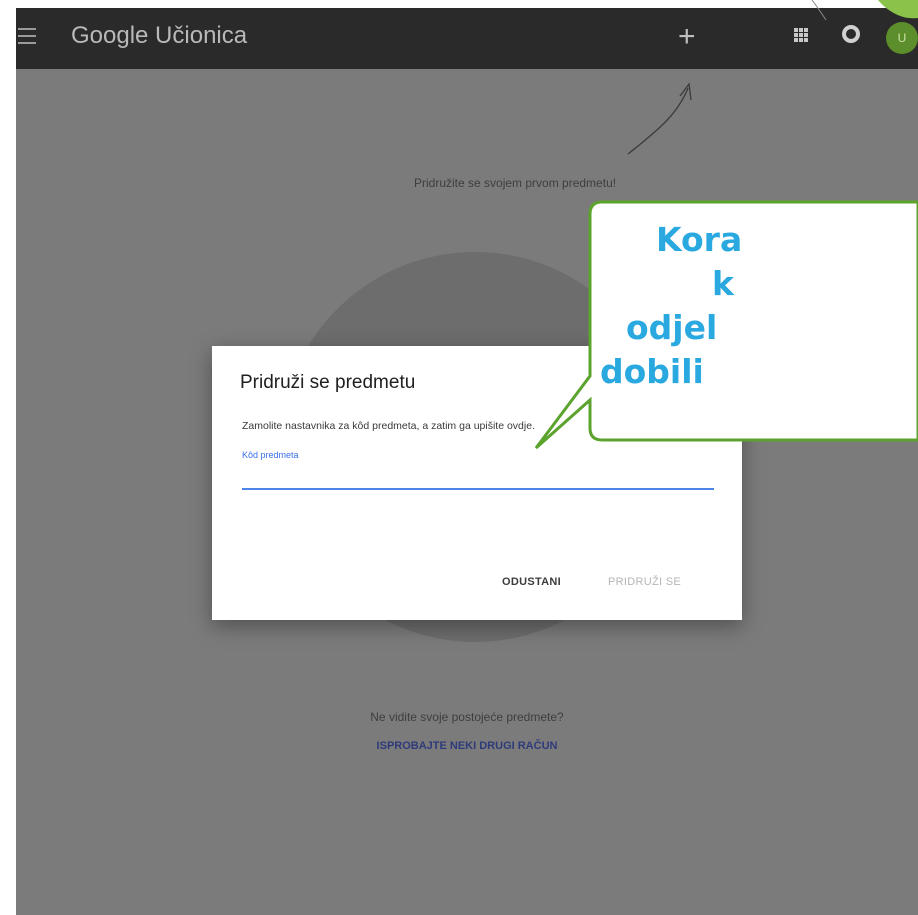 The height and width of the screenshot is (915, 918). What do you see at coordinates (467, 717) in the screenshot?
I see `no-classes-text: Ne vidite svoje postojeće predmete?` at bounding box center [467, 717].